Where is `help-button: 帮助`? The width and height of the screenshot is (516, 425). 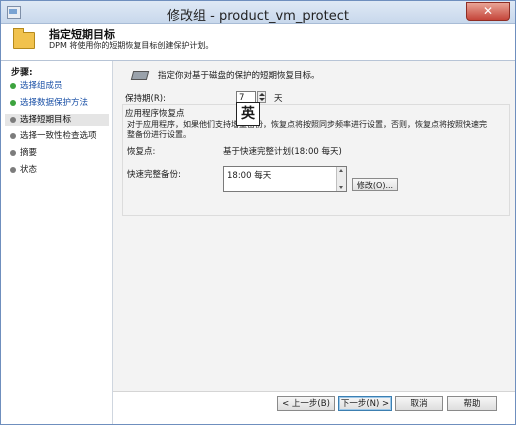 help-button: 帮助 is located at coordinates (472, 403).